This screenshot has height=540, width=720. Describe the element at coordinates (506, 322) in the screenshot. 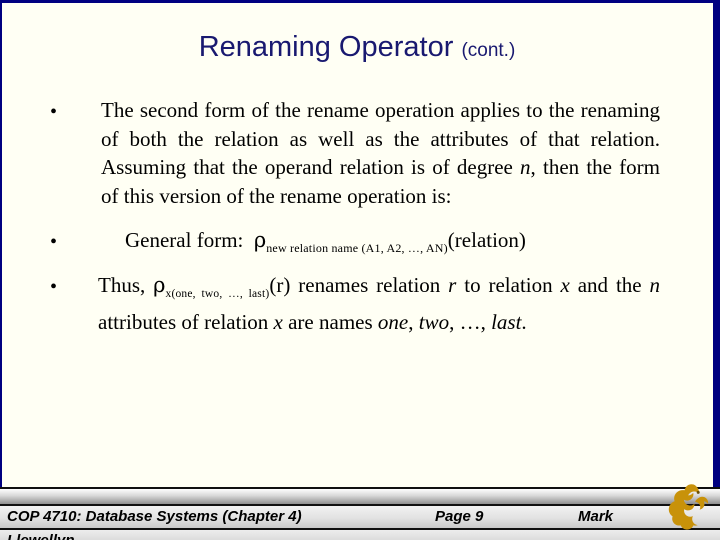

I see `attribute-name-last: last` at that location.